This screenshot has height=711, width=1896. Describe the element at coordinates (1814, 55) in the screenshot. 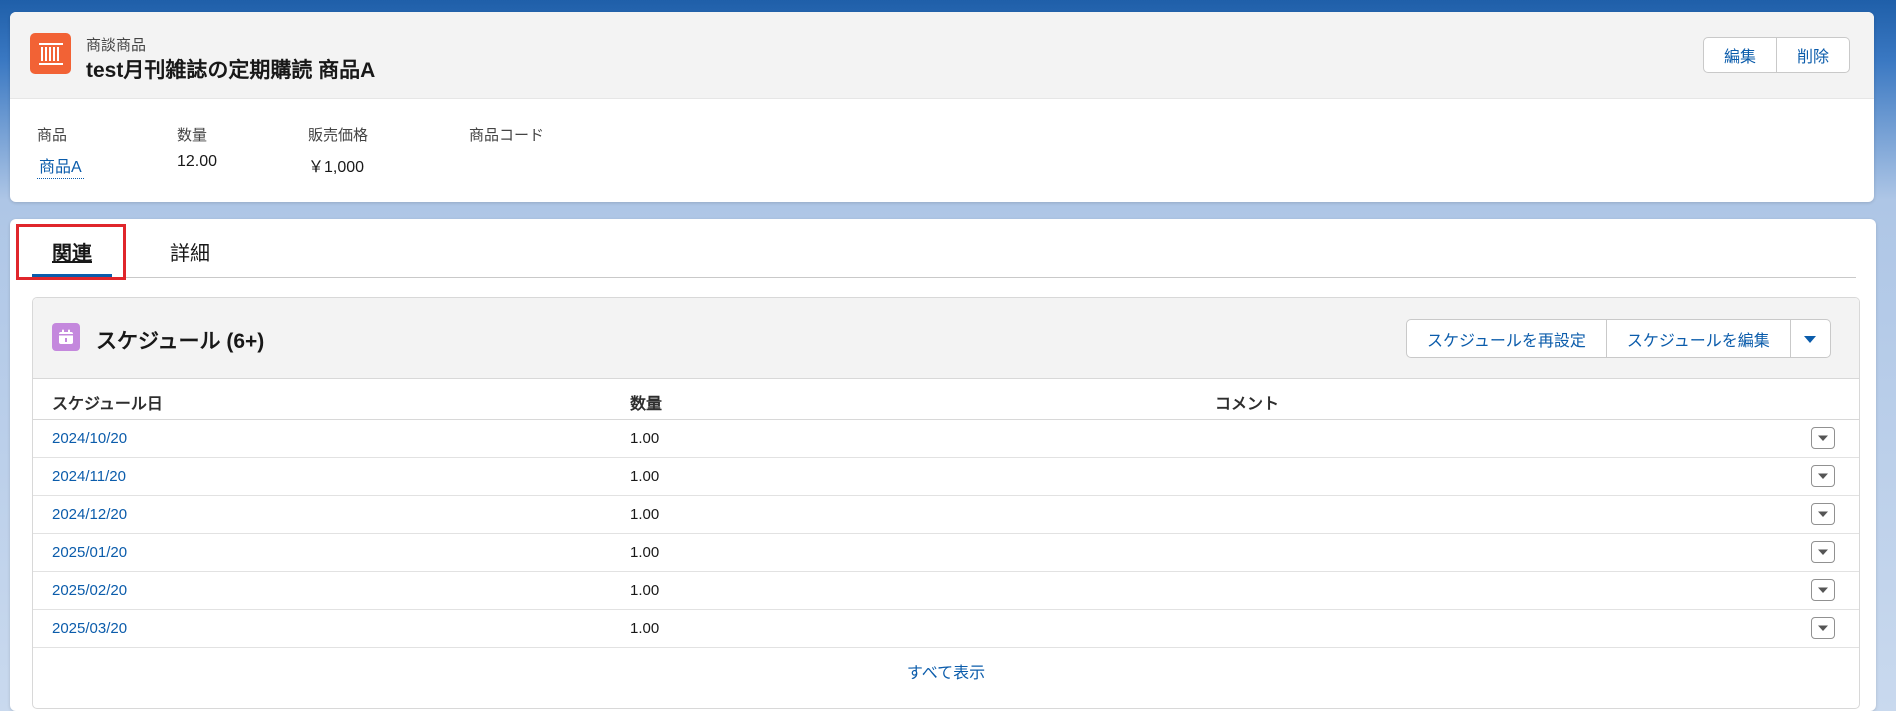

I see `delete-button: 削除` at that location.